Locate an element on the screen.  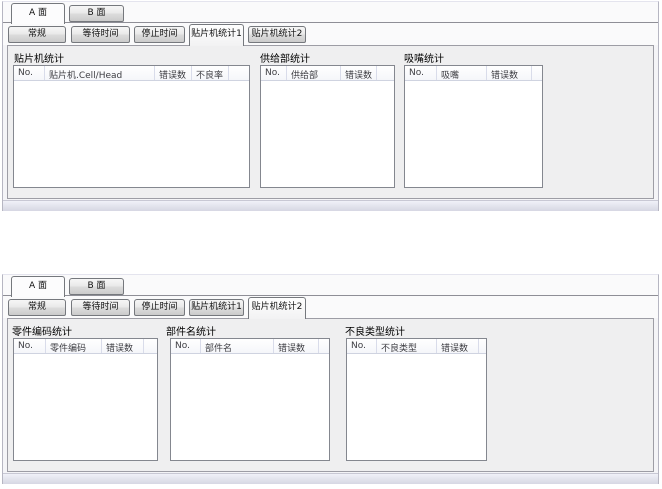
column-header-feeder: 供给部 is located at coordinates (314, 73).